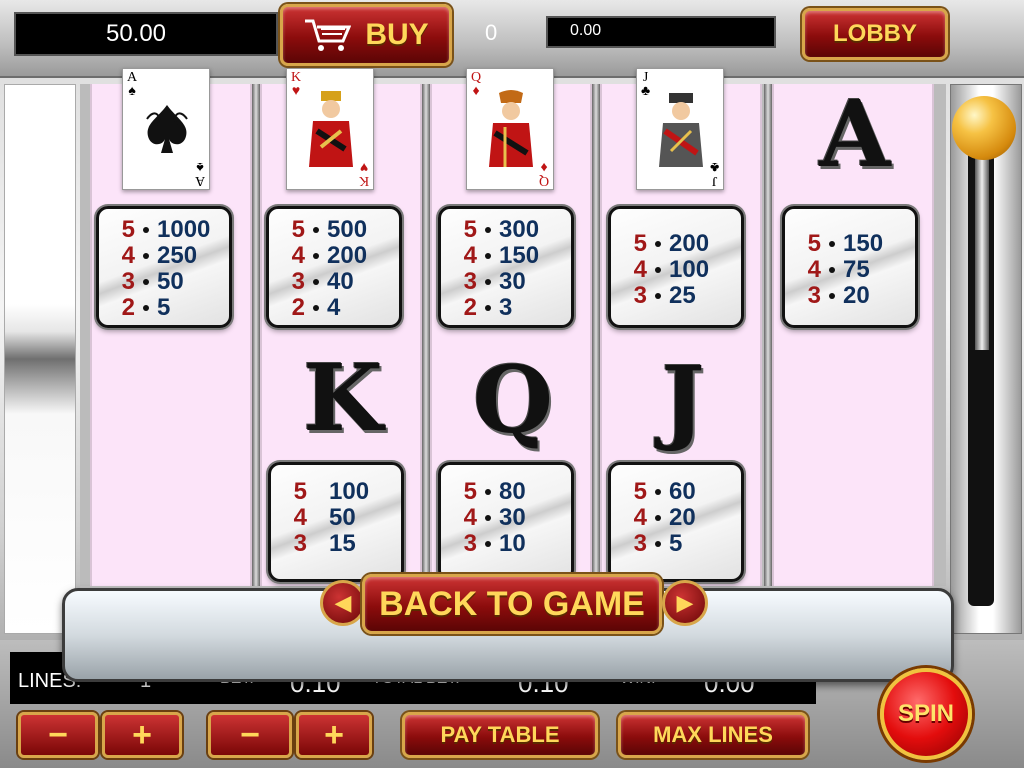 Image resolution: width=1024 pixels, height=768 pixels. What do you see at coordinates (397, 34) in the screenshot?
I see `buy-label: BUY` at bounding box center [397, 34].